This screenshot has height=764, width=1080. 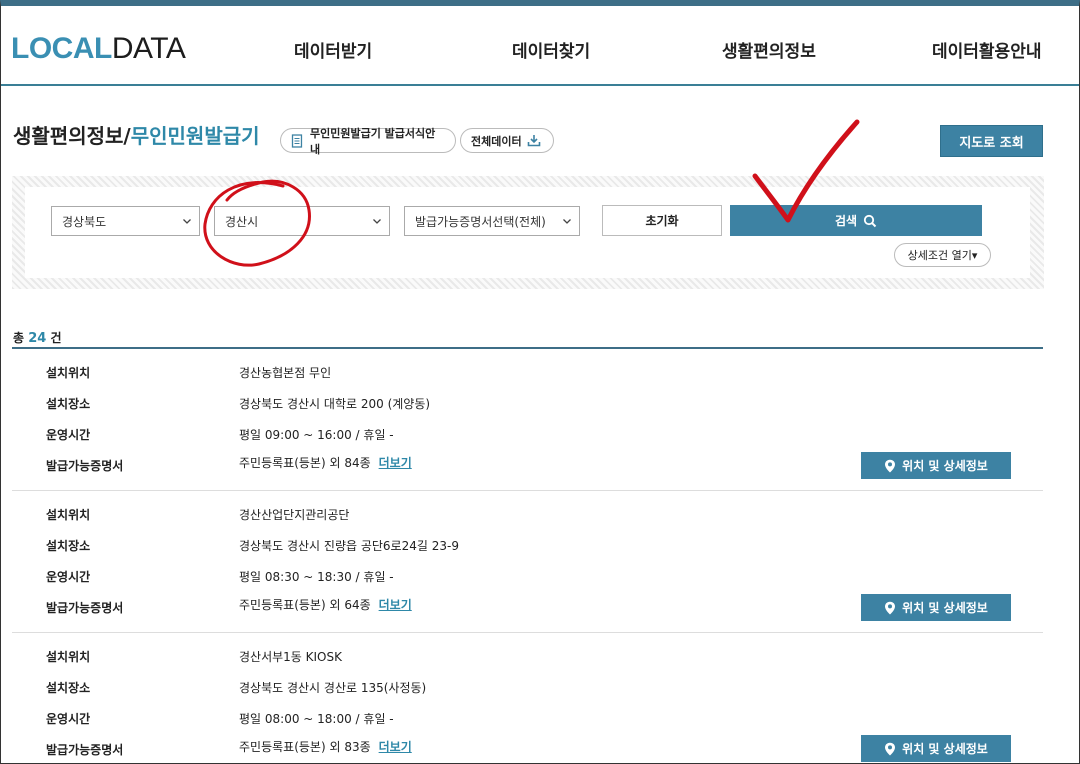 What do you see at coordinates (56, 338) in the screenshot?
I see `result-count-suffix: 건` at bounding box center [56, 338].